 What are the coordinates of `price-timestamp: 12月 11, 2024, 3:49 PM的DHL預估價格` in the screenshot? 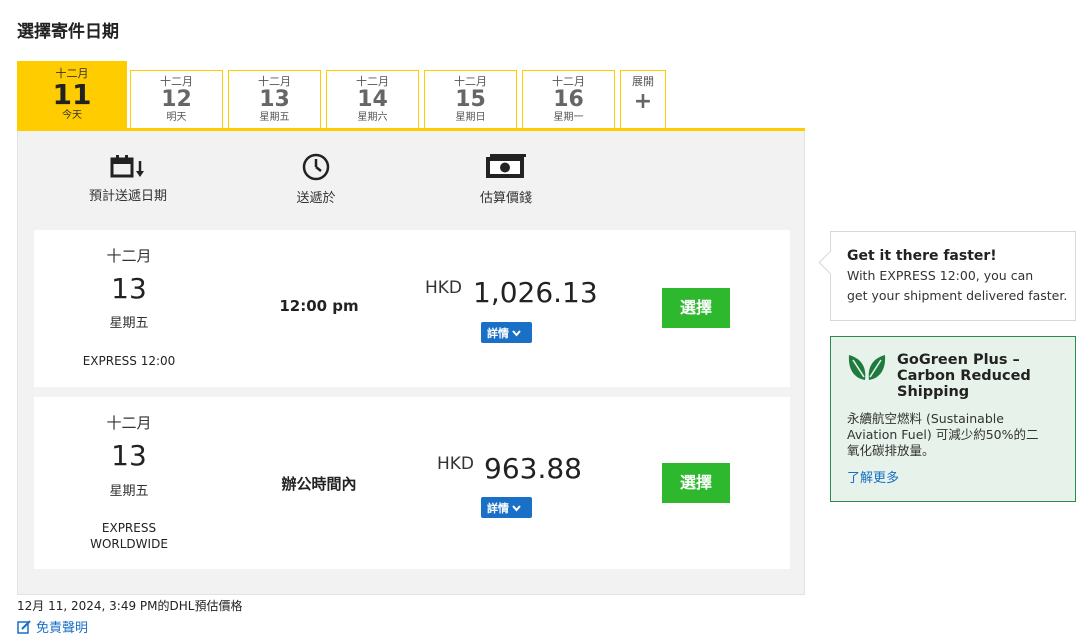 It's located at (130, 606).